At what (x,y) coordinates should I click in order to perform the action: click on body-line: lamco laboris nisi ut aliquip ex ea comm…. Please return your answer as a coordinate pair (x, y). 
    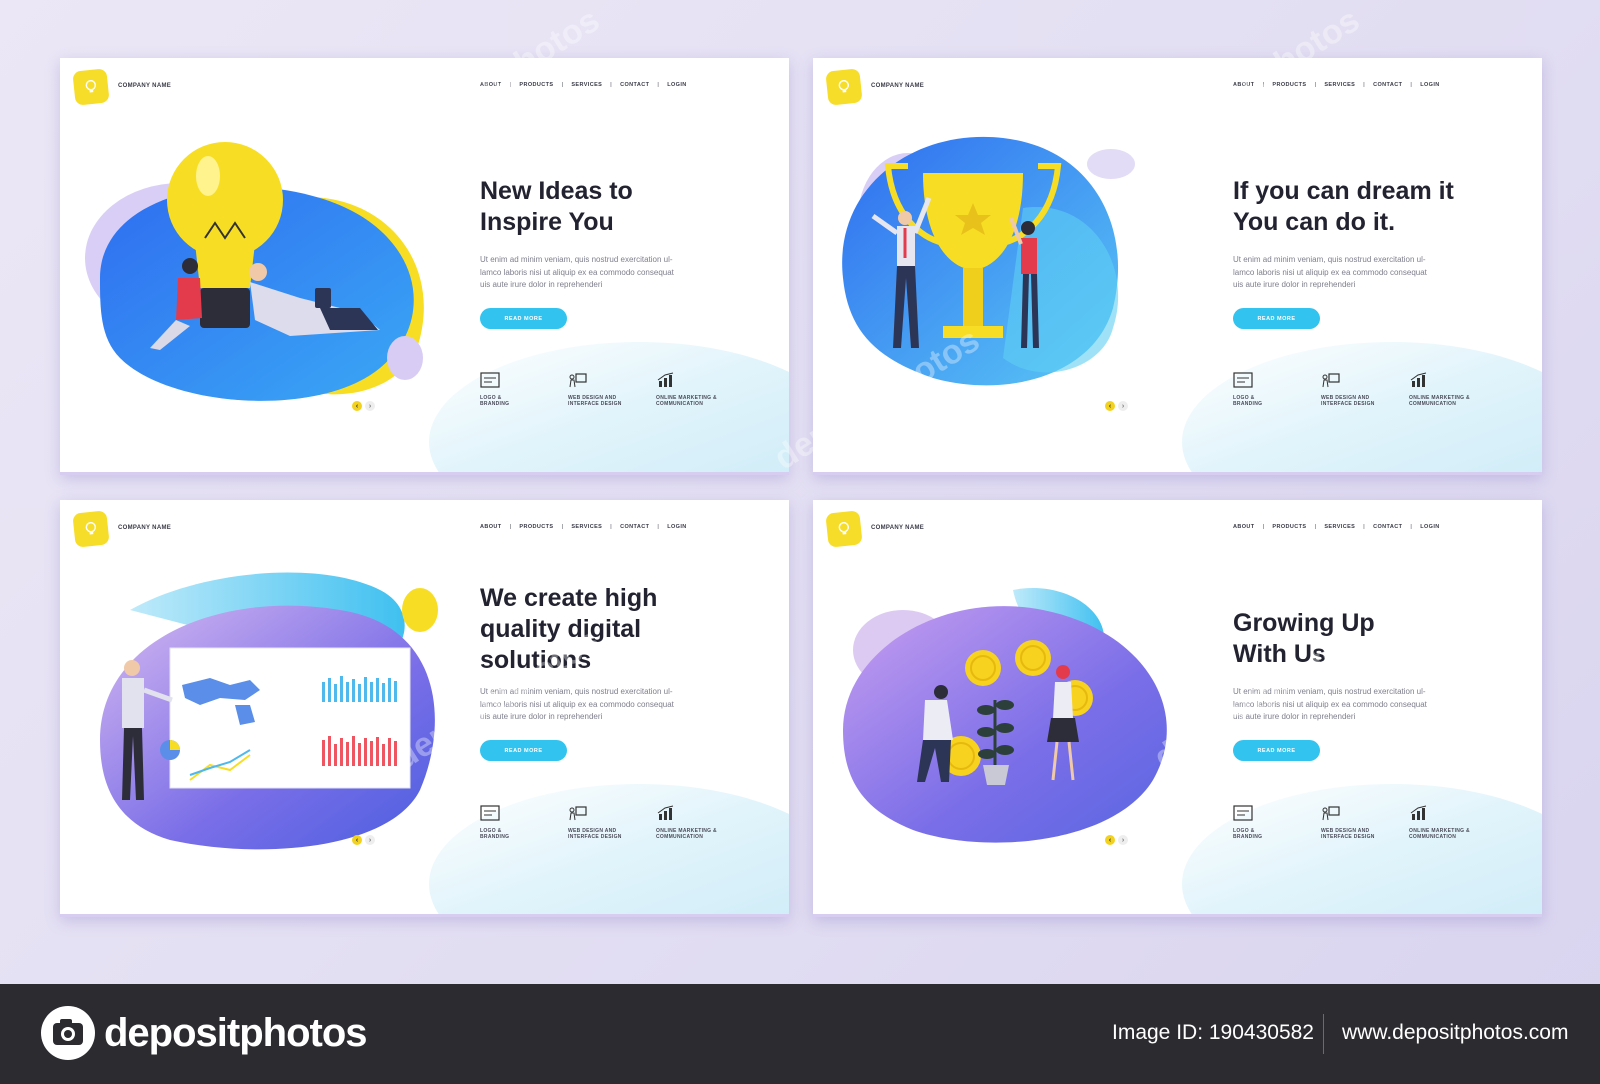
    Looking at the image, I should click on (577, 272).